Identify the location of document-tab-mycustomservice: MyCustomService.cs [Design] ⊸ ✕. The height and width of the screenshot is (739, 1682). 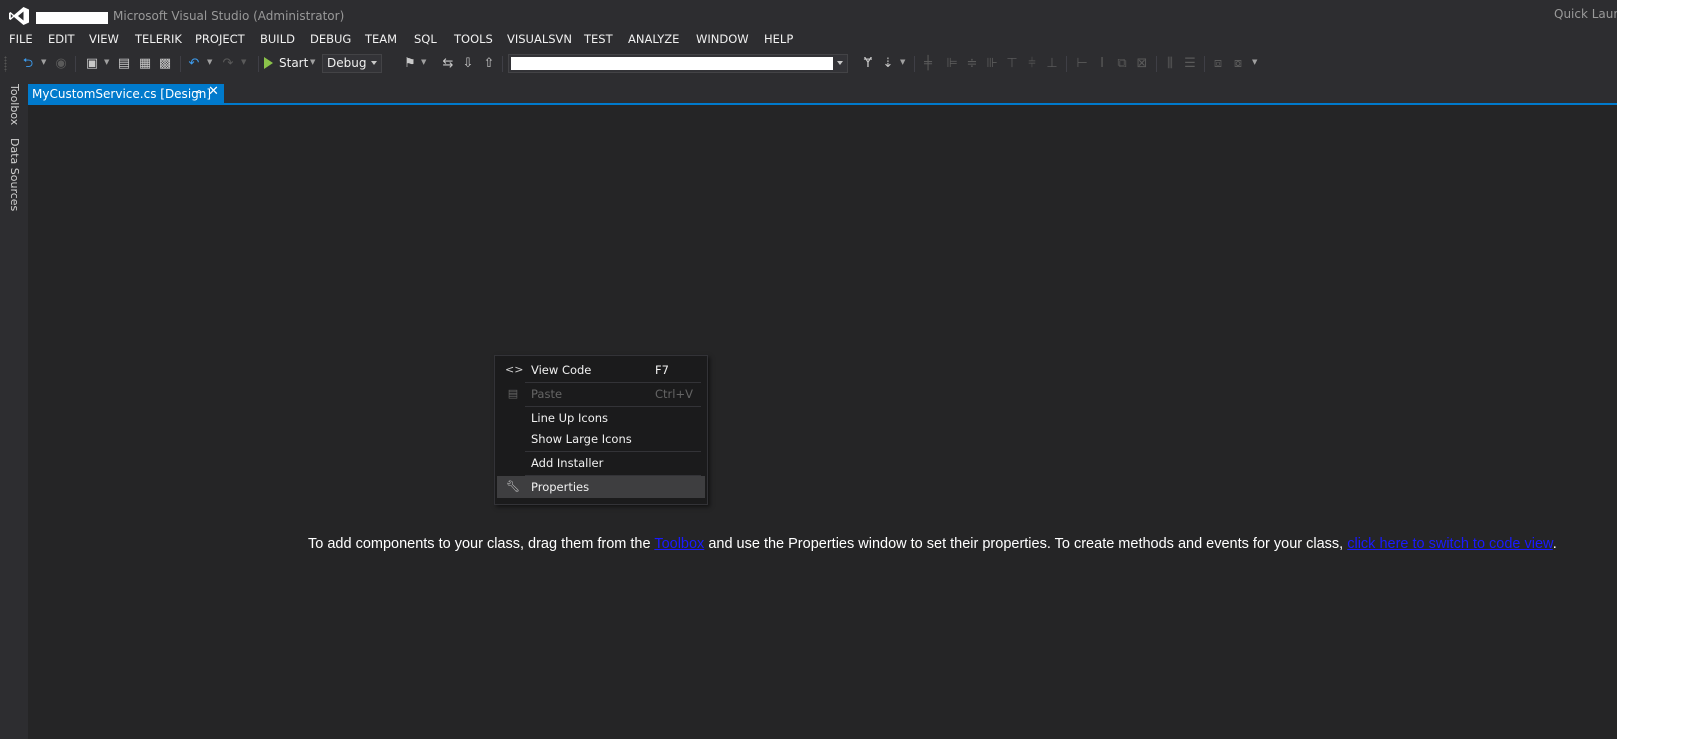
(126, 93).